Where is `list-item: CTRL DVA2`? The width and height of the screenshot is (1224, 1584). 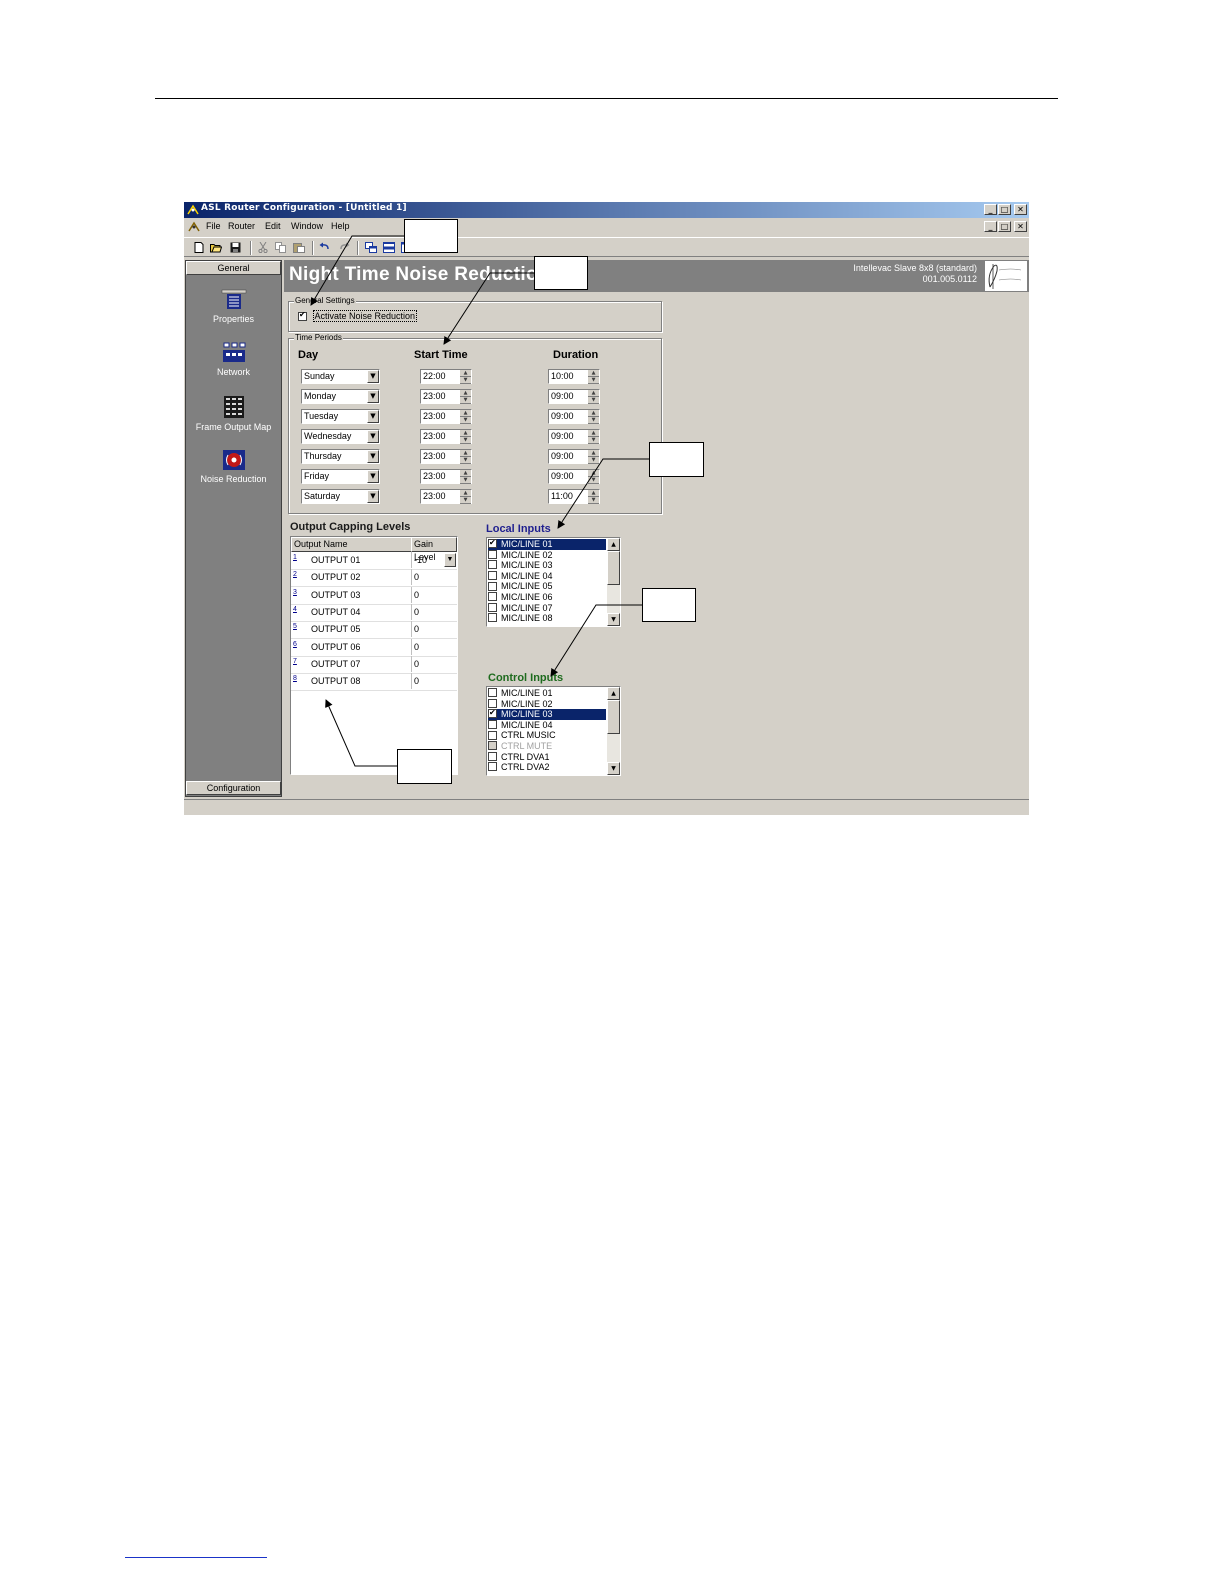
list-item: CTRL DVA2 is located at coordinates (547, 767).